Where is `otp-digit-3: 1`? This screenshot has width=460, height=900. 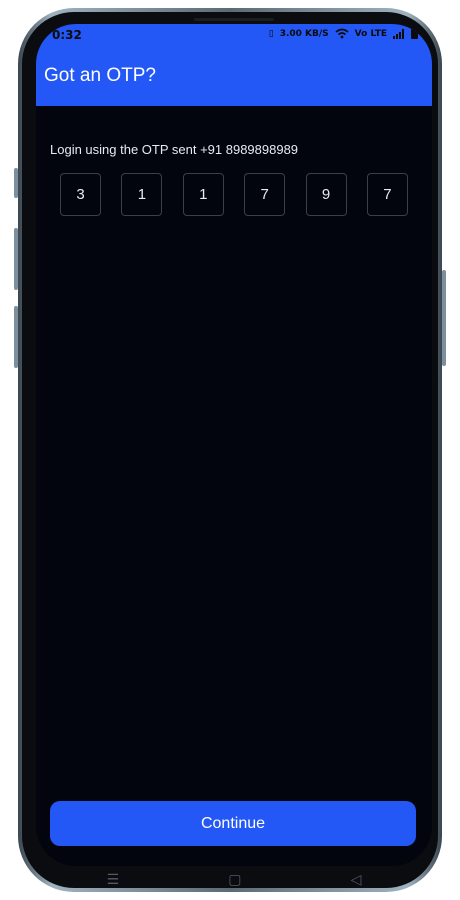
otp-digit-3: 1 is located at coordinates (203, 194).